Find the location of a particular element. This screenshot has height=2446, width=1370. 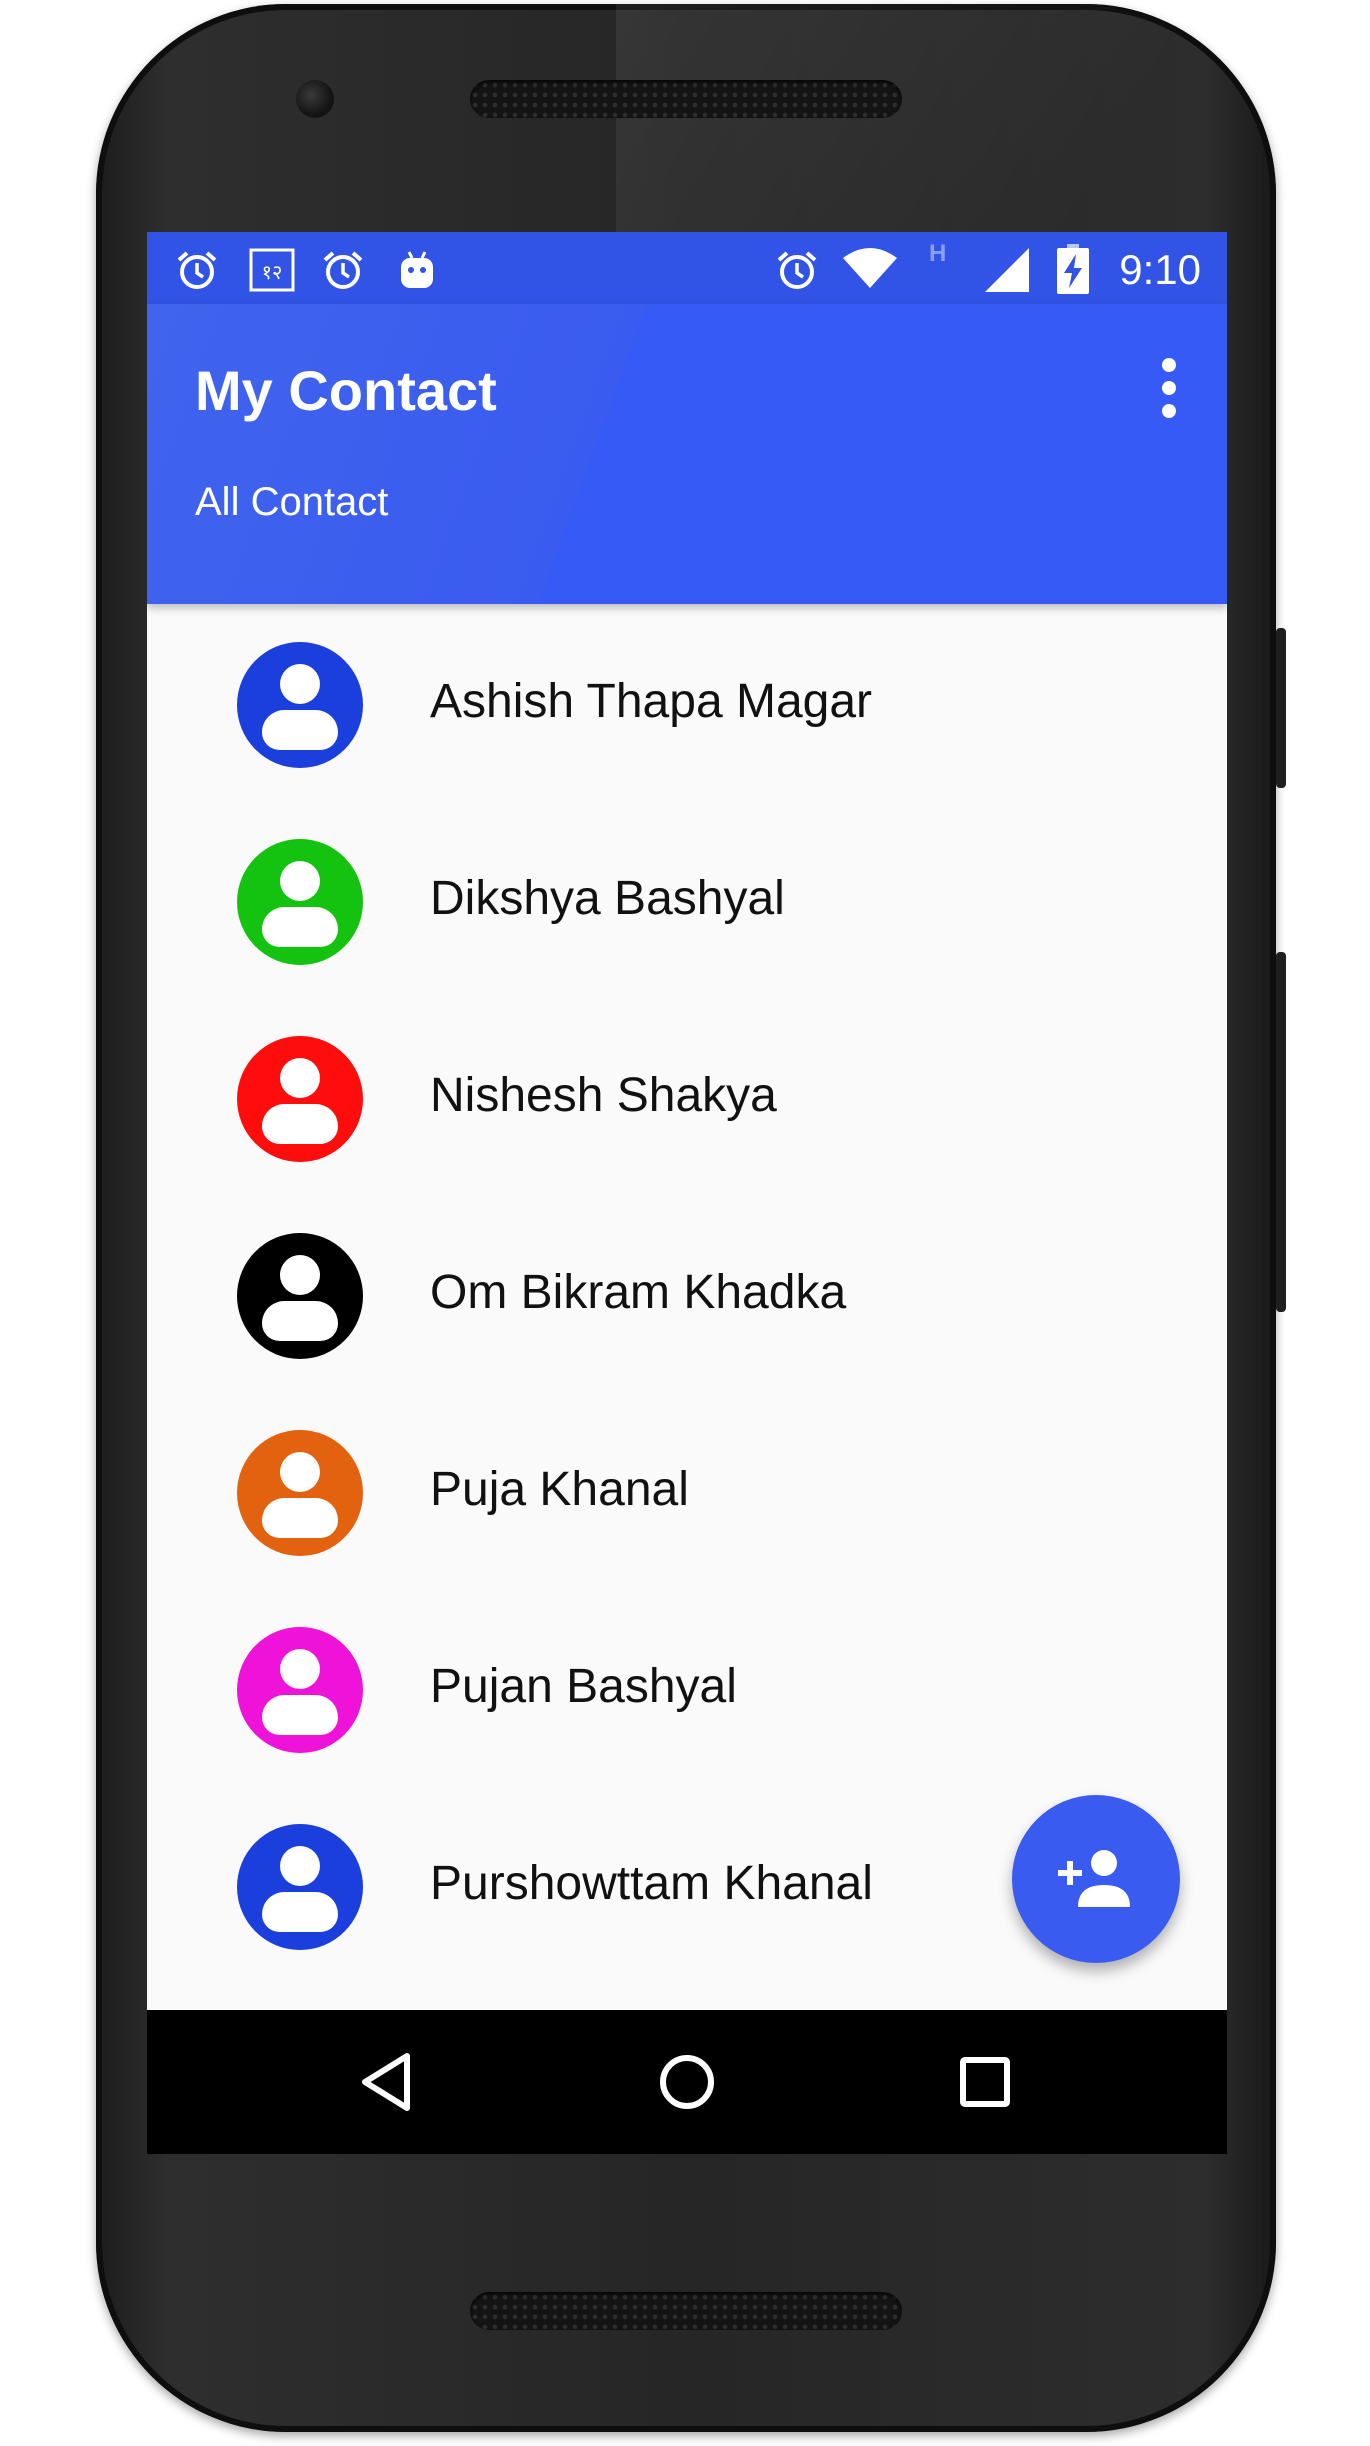

list-item: Pujan Bashyal is located at coordinates (687, 1687).